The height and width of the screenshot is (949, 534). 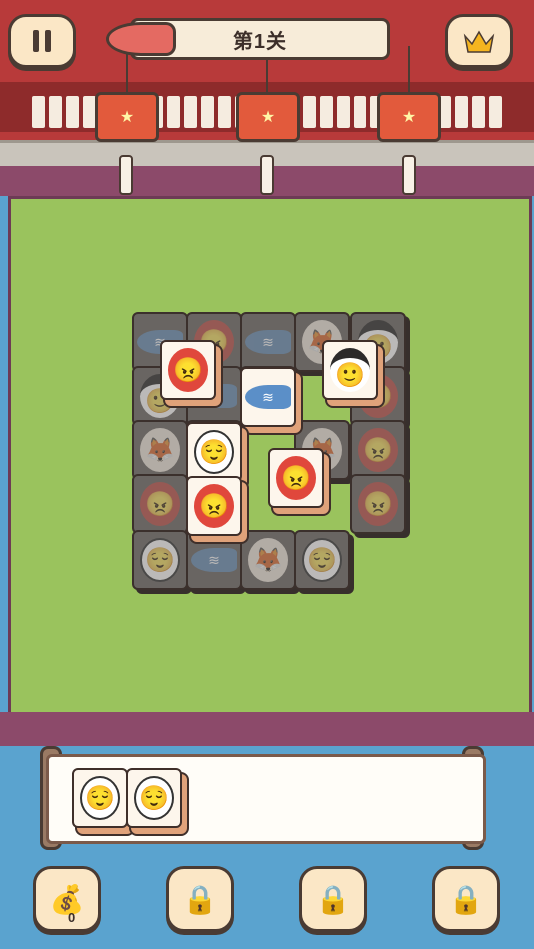 I want to click on brick-wall-bottom, so click(x=267, y=729).